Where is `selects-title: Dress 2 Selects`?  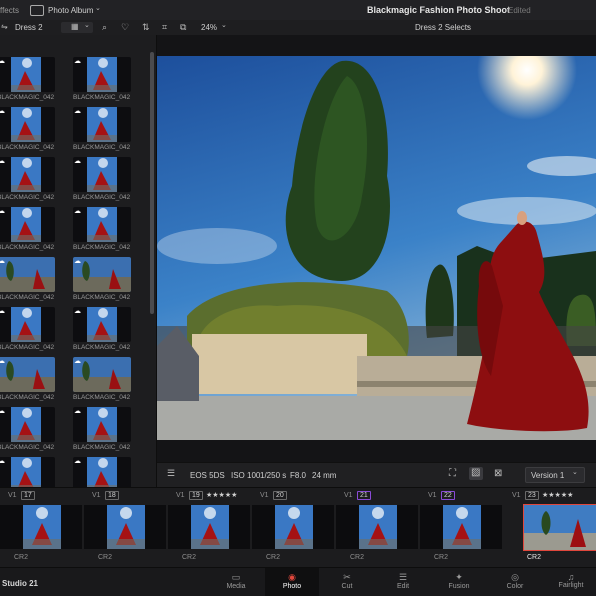 selects-title: Dress 2 Selects is located at coordinates (443, 27).